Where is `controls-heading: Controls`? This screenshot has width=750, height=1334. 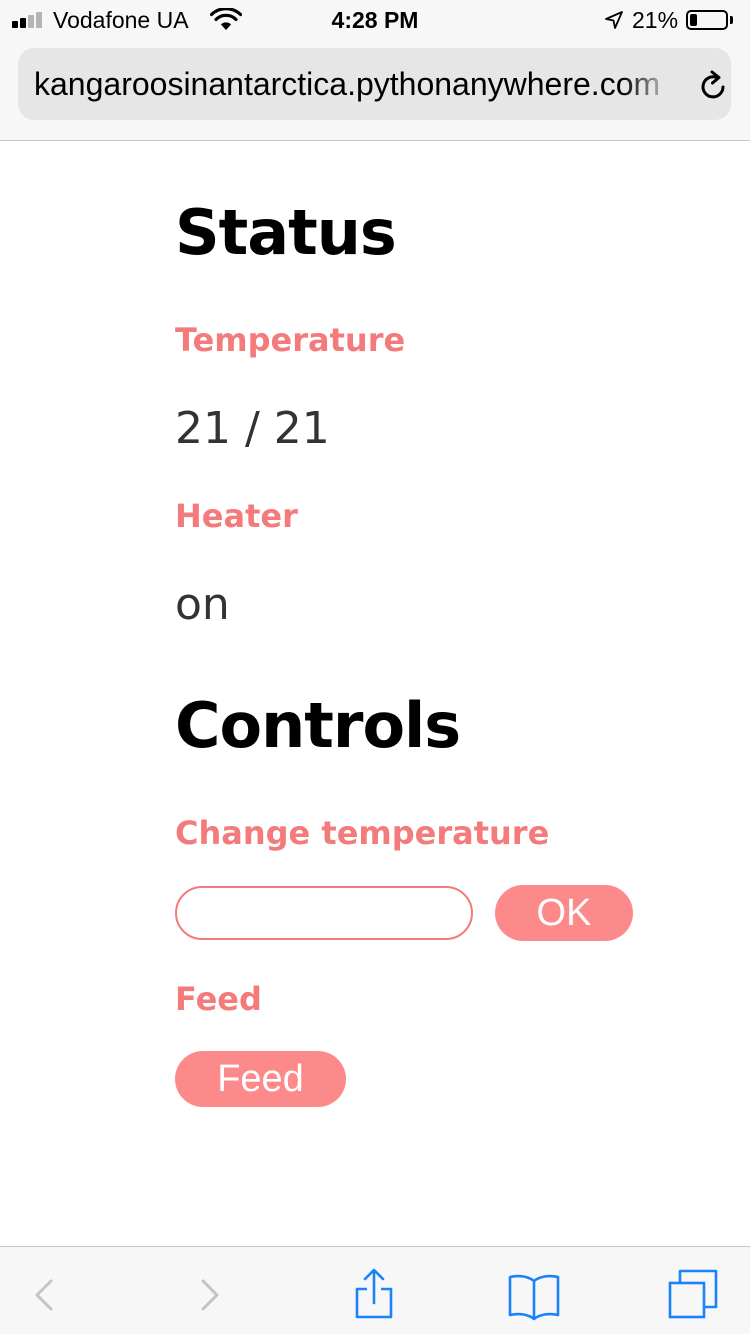 controls-heading: Controls is located at coordinates (318, 725).